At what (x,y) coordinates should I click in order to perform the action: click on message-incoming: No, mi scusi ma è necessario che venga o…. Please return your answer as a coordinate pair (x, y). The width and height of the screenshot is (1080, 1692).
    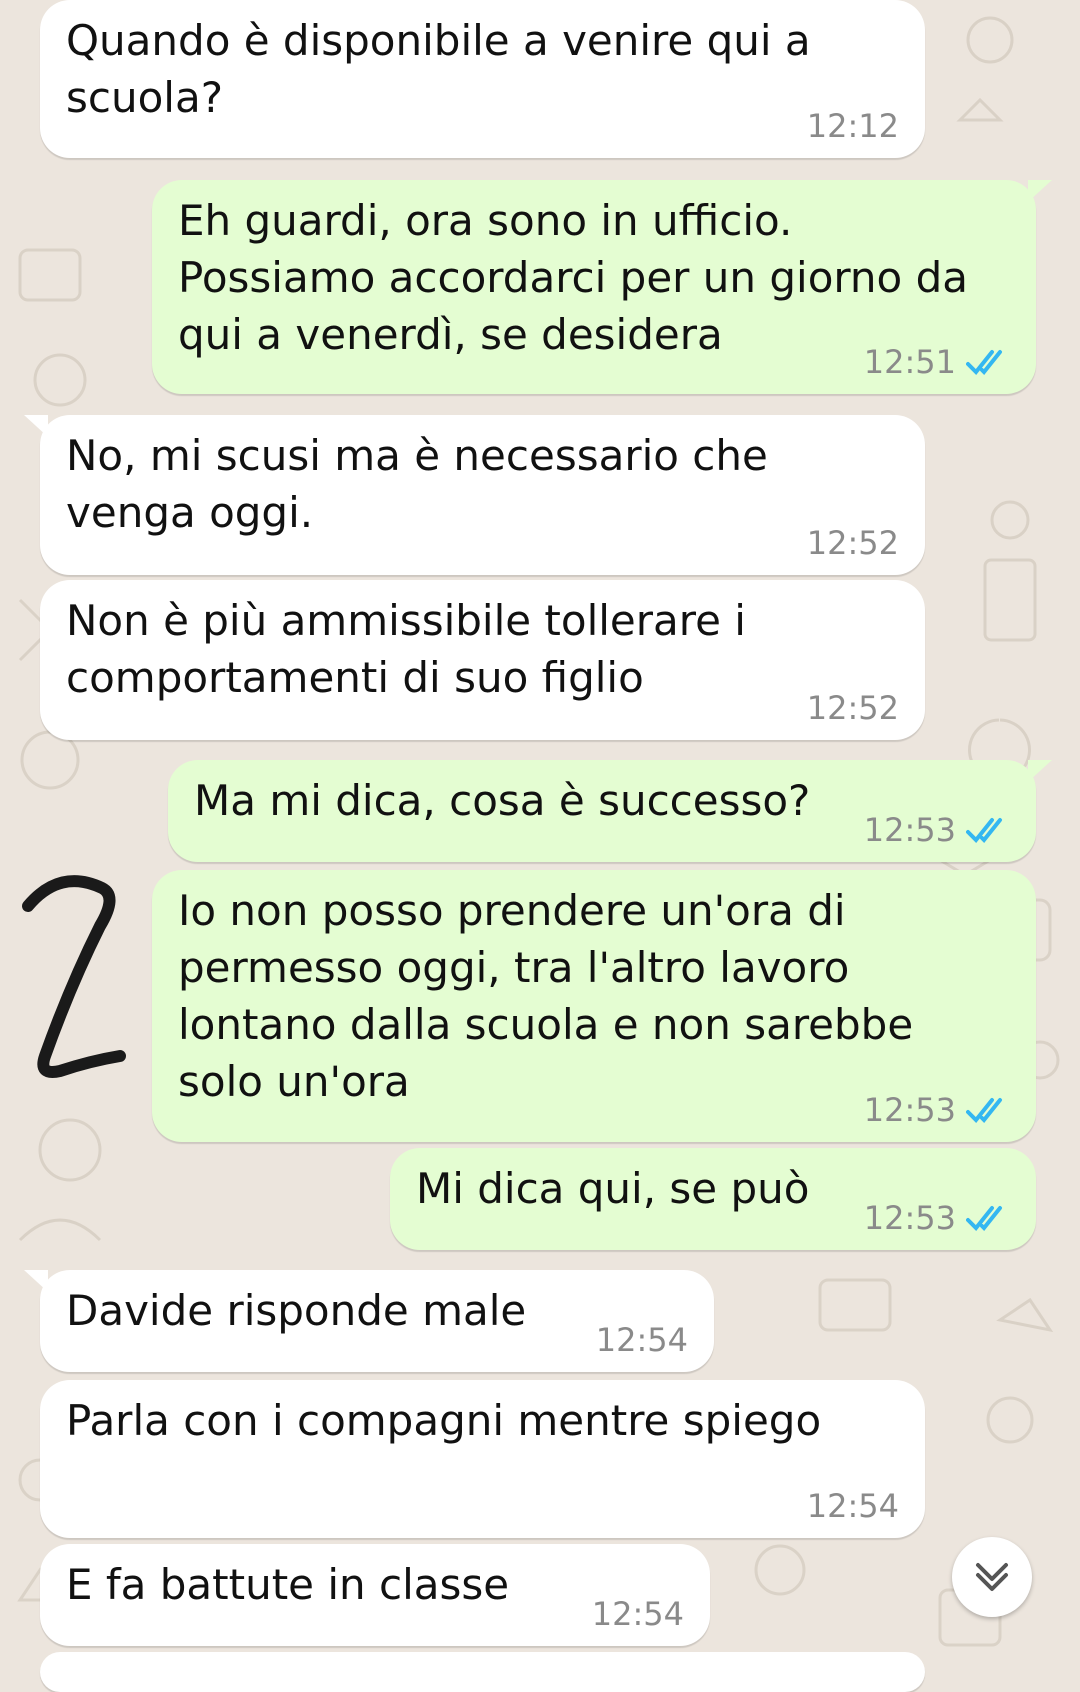
    Looking at the image, I should click on (474, 495).